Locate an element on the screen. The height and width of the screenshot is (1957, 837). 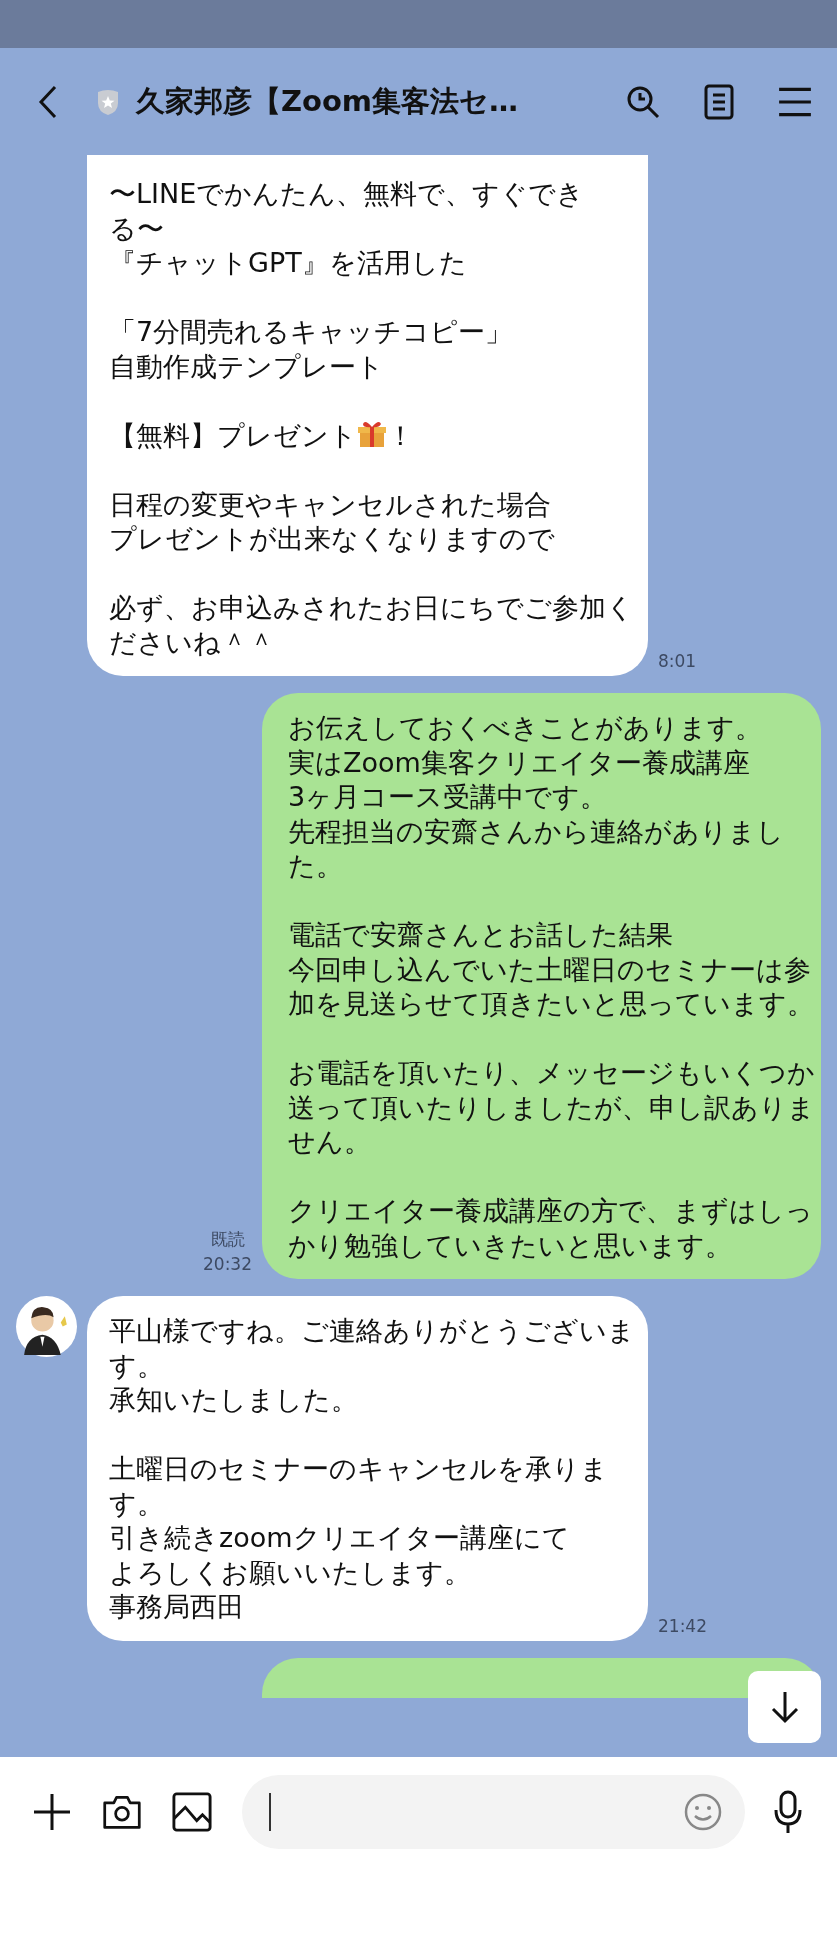
message-text: 必ず、お申込みされたお日にちでご参加くださいね＾＾ is located at coordinates (372, 625).